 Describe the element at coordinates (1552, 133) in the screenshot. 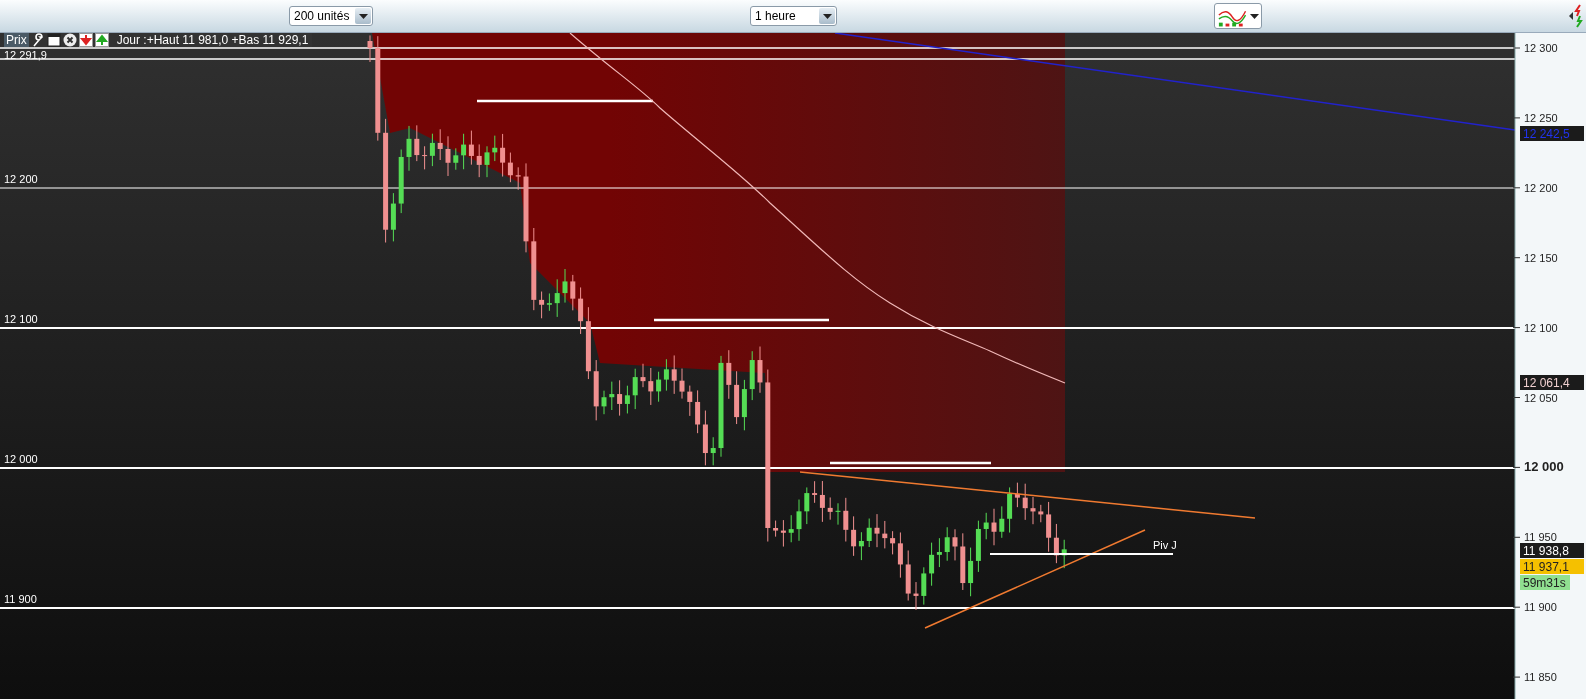

I see `price-badge: 12 242,5` at that location.